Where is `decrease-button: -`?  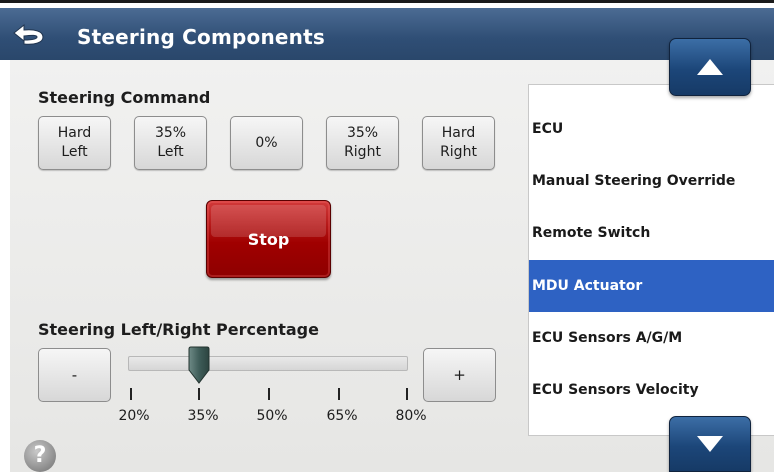 decrease-button: - is located at coordinates (74, 375).